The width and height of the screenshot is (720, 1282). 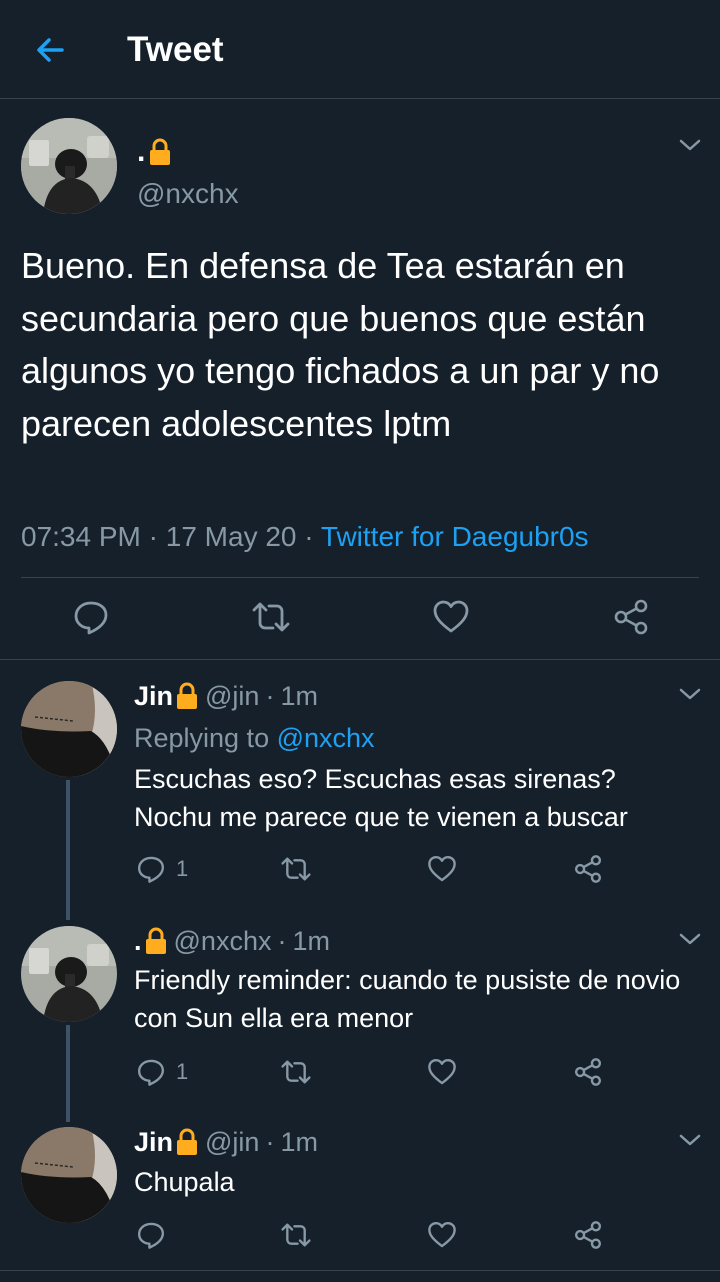 I want to click on reply-header: . @nxchx · 1m, so click(x=232, y=941).